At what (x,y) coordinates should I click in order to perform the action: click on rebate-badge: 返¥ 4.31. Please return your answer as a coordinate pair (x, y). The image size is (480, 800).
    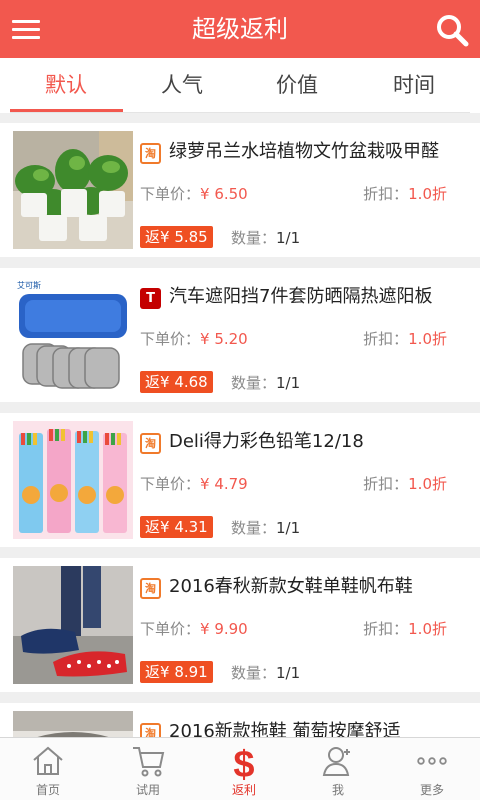
    Looking at the image, I should click on (176, 527).